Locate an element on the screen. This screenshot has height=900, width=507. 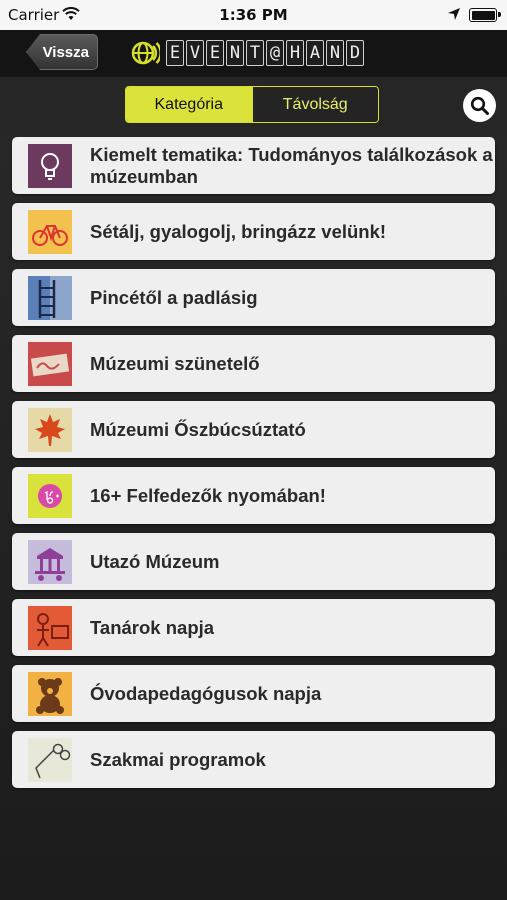
search-icon is located at coordinates (479, 105).